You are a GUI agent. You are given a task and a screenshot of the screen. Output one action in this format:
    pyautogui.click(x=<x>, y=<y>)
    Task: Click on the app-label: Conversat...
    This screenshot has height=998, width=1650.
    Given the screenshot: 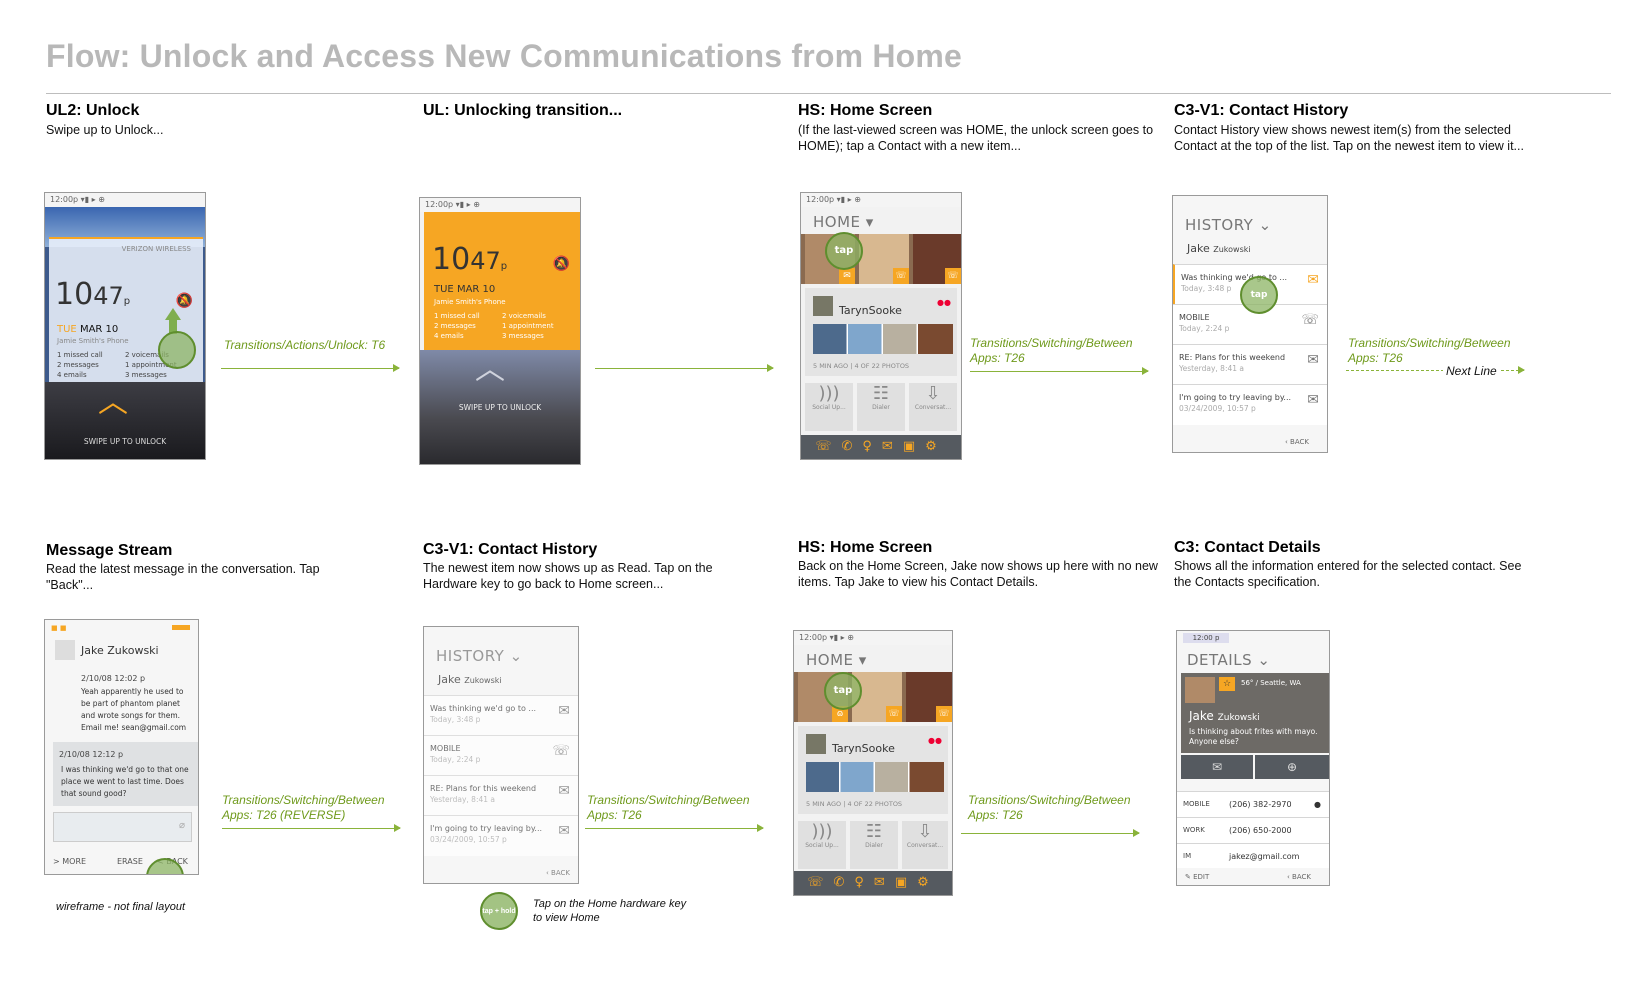 What is the action you would take?
    pyautogui.click(x=933, y=407)
    